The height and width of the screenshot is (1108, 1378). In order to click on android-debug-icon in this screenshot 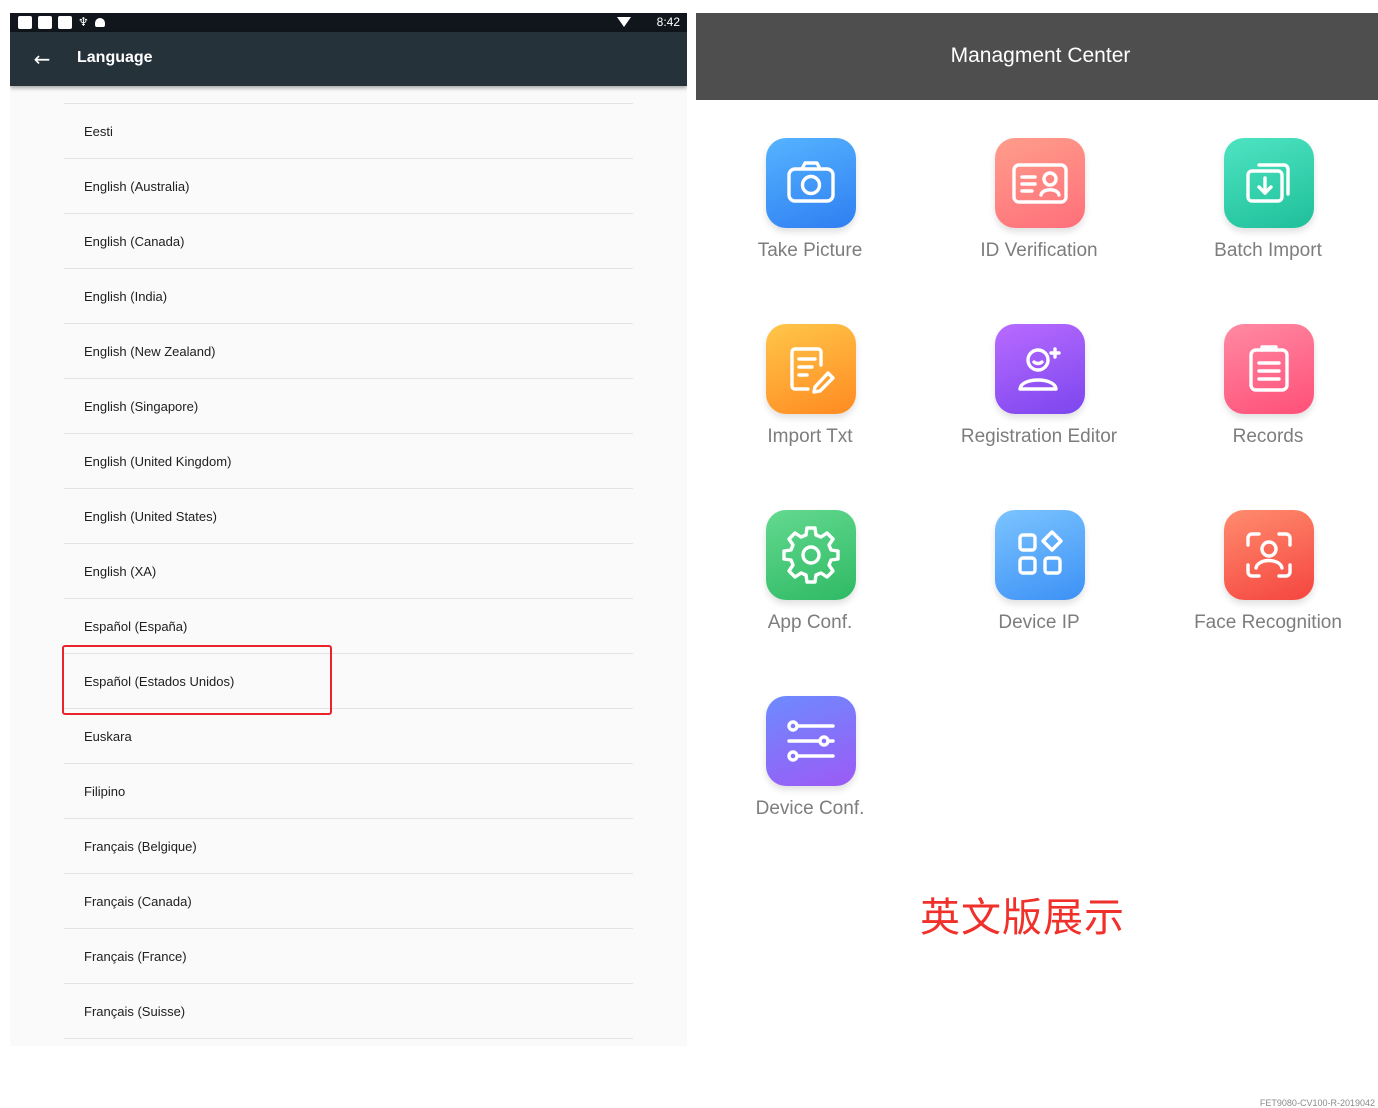, I will do `click(99, 22)`.